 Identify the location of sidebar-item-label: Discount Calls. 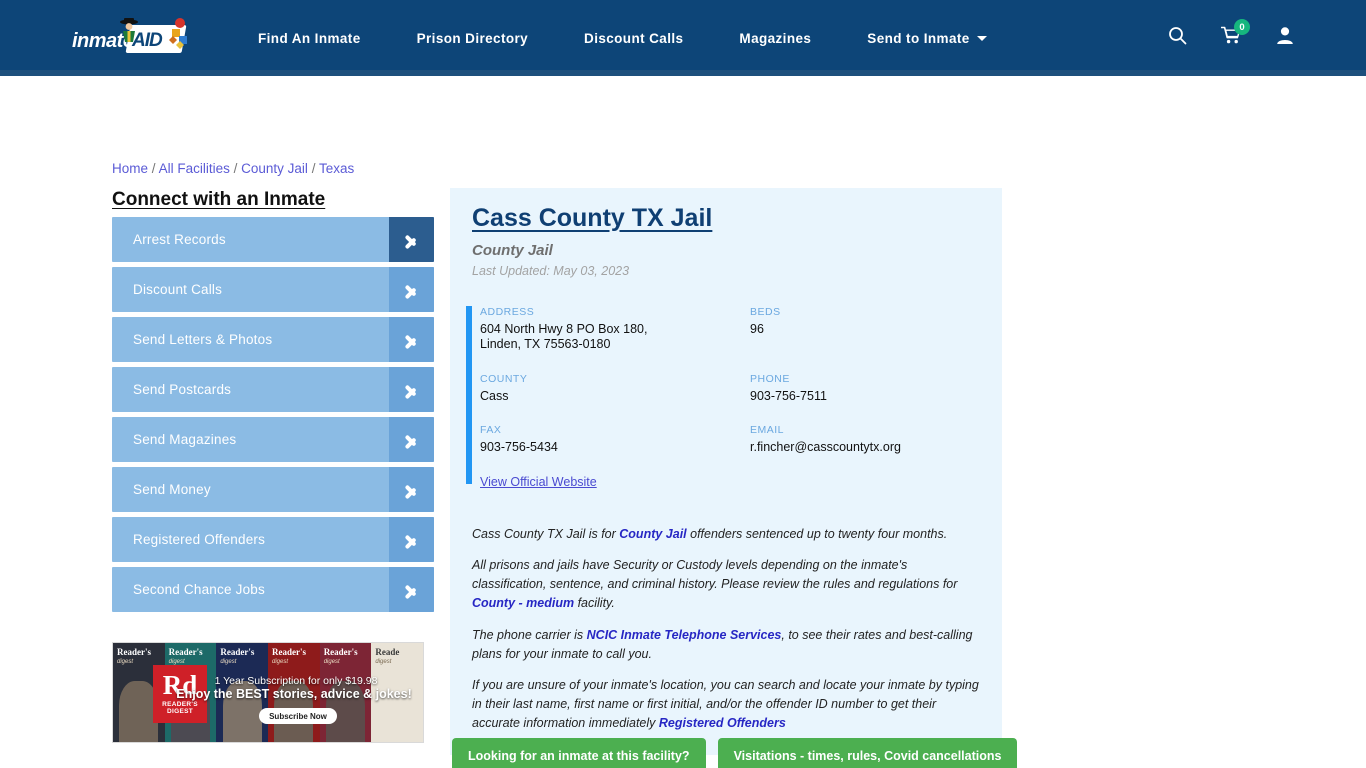
(178, 289).